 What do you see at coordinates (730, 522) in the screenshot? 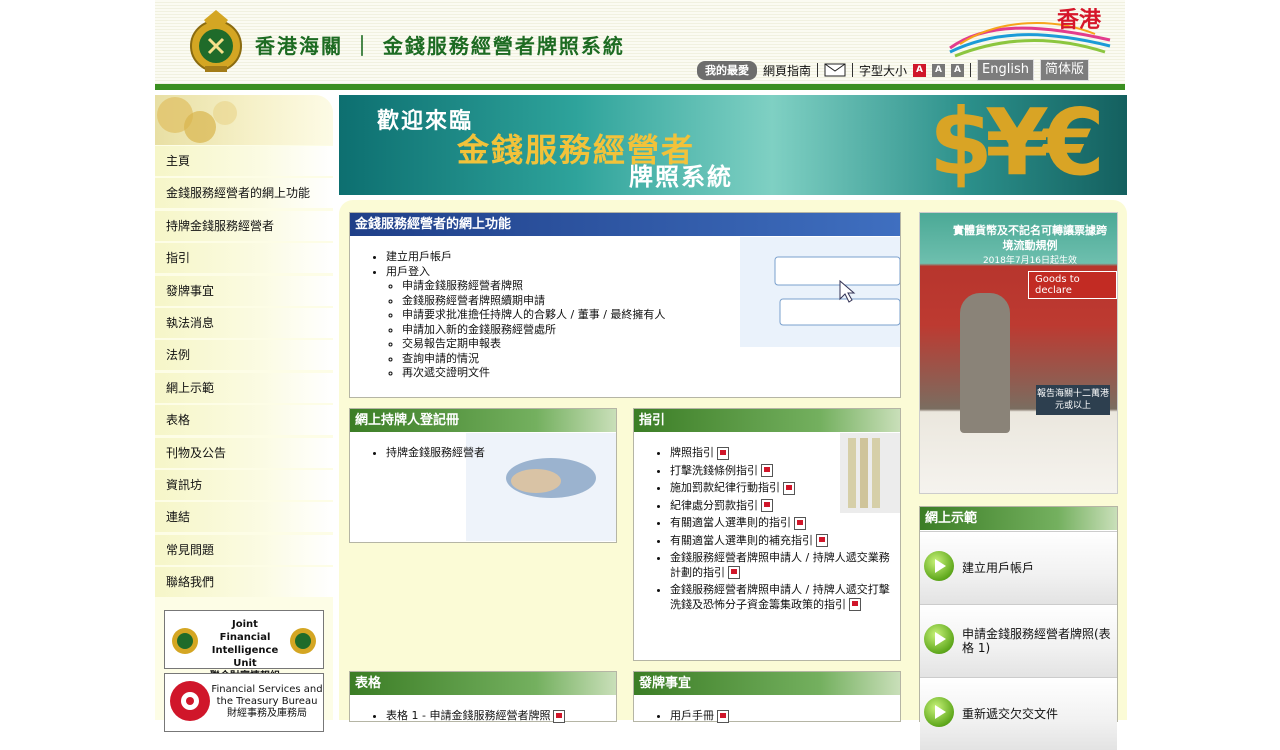
I see `guideline-link: 有關適當人選準則的指引` at bounding box center [730, 522].